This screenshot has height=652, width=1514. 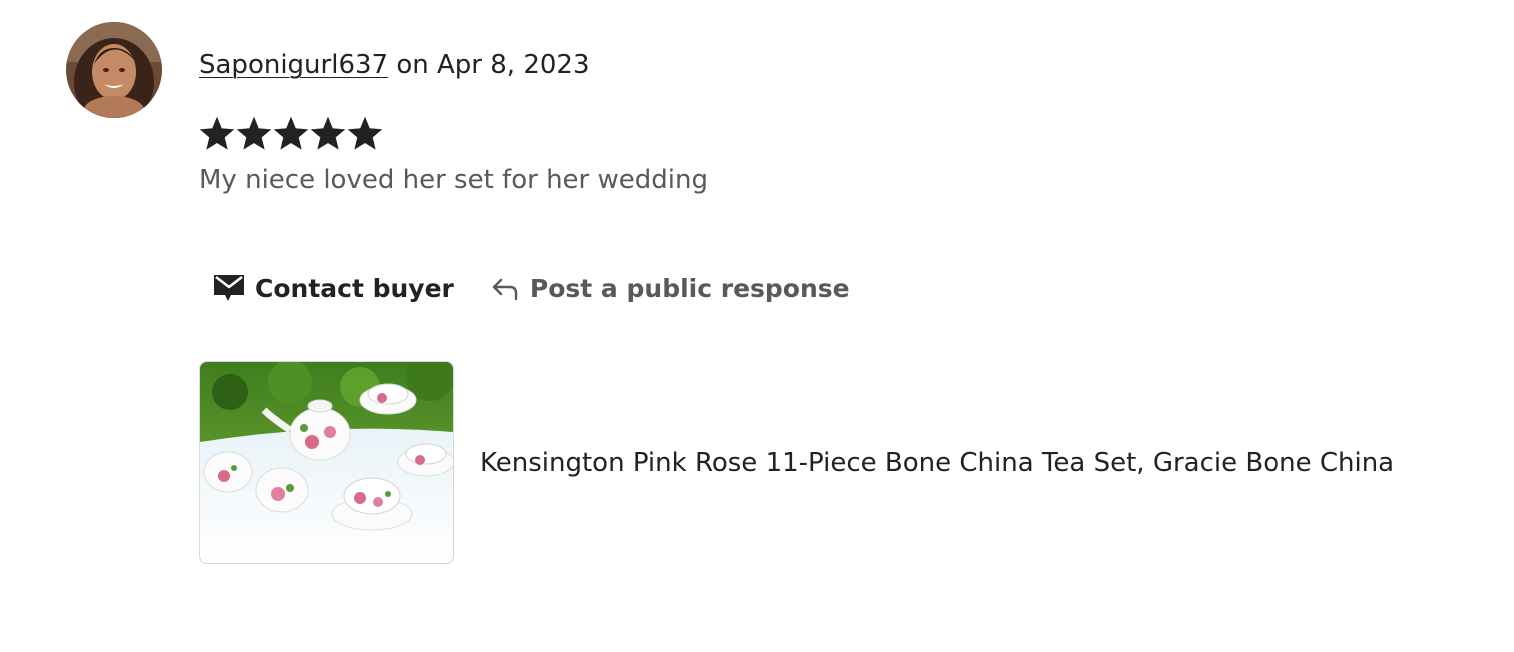 I want to click on post-public-response-button: Post a public response, so click(x=672, y=288).